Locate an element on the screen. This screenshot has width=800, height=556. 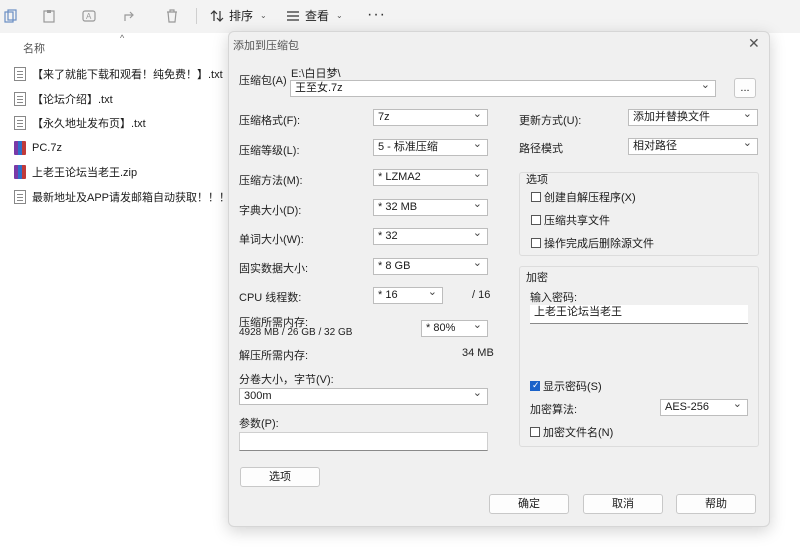
view-button: 查看 ⌄ is located at coordinates (314, 15).